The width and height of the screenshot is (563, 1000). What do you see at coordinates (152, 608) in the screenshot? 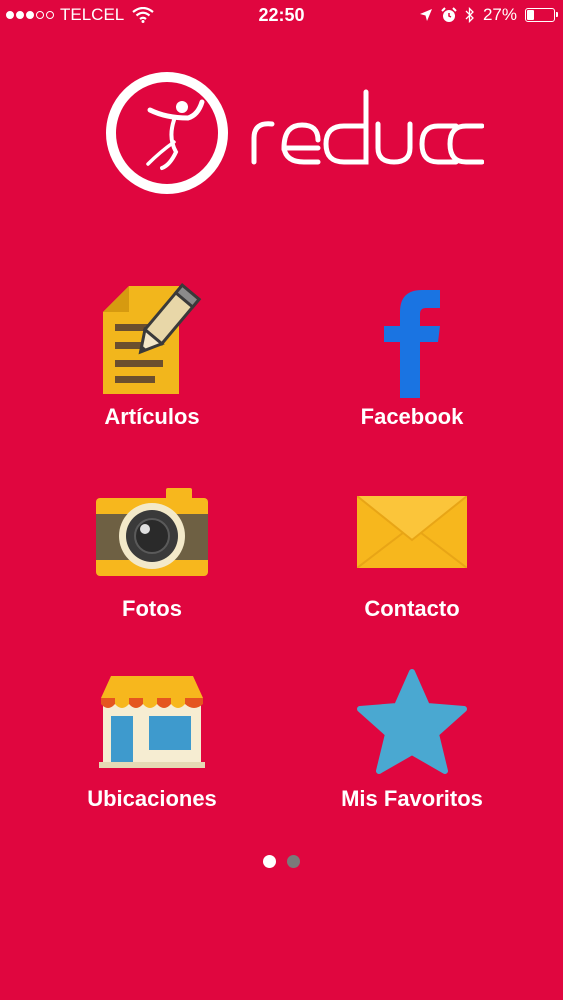
I see `menu-item-label: Fotos` at bounding box center [152, 608].